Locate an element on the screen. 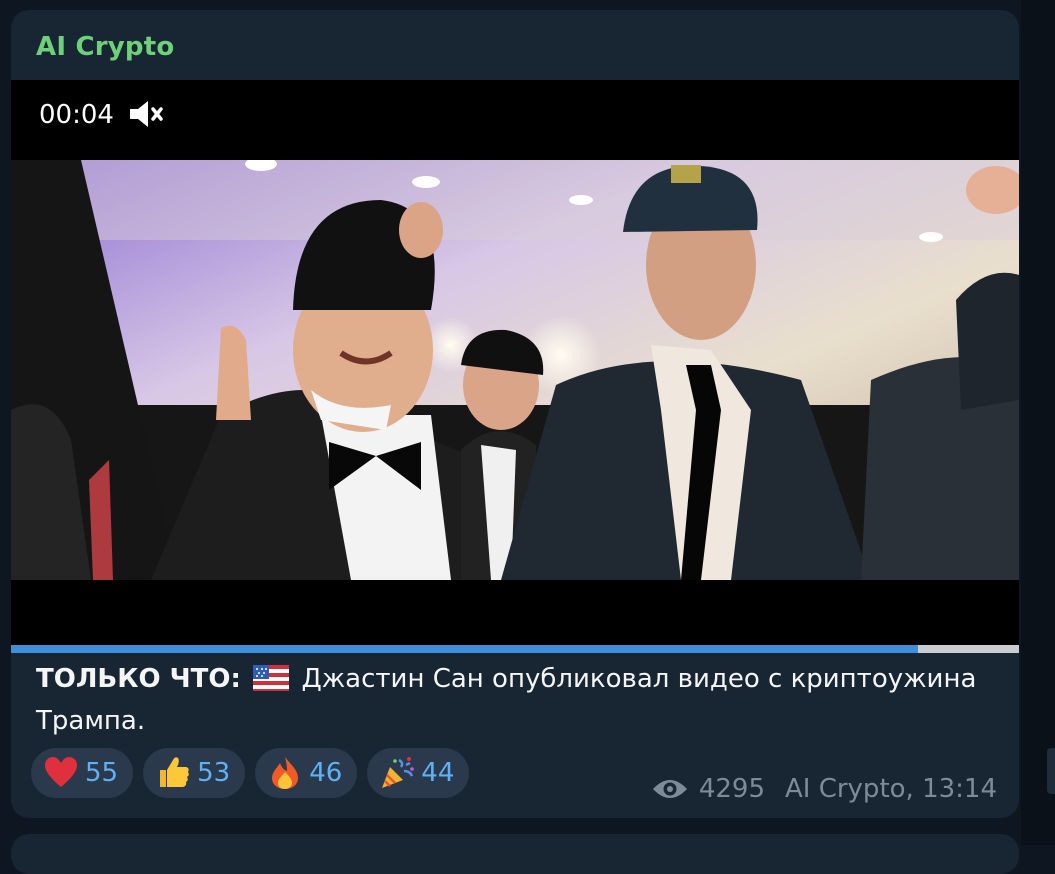 Image resolution: width=1055 pixels, height=874 pixels. reaction-heart: 55 is located at coordinates (82, 773).